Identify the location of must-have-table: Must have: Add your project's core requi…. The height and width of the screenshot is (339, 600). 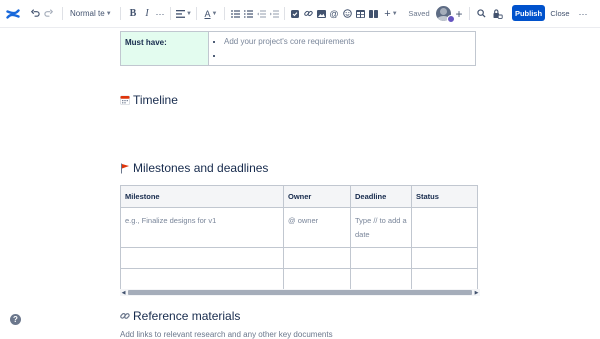
(298, 48).